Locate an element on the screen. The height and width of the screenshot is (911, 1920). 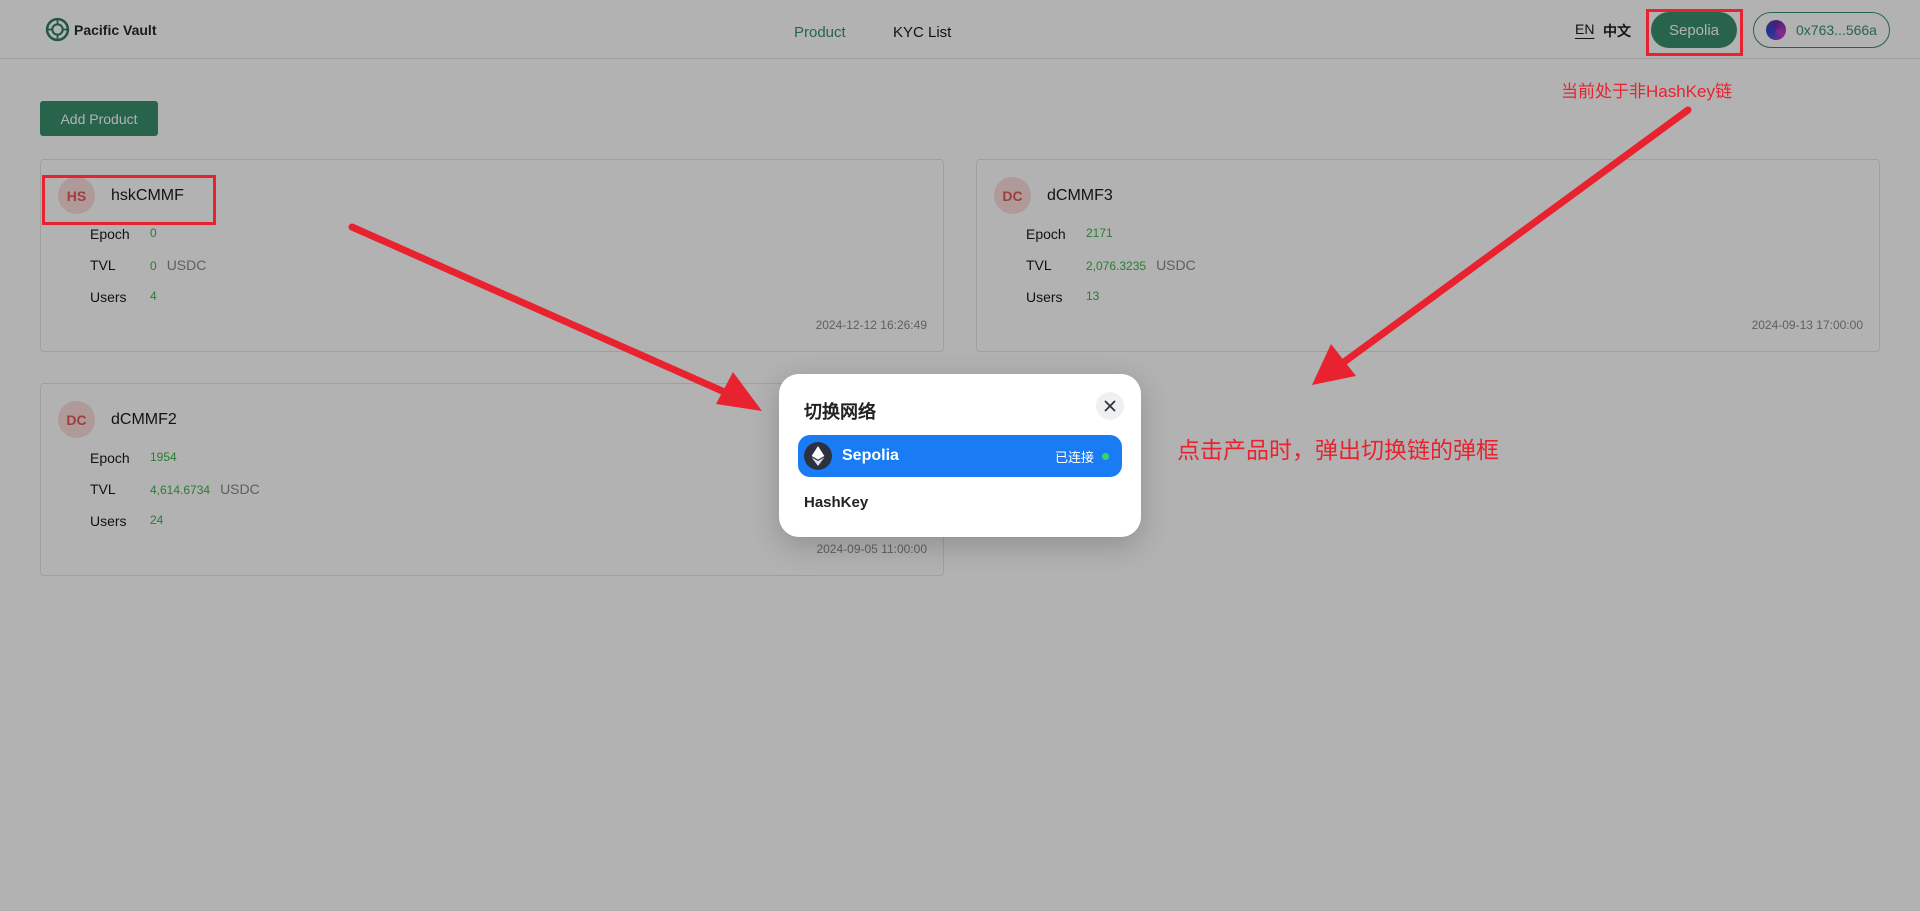
highlight-network-button is located at coordinates (1694, 32).